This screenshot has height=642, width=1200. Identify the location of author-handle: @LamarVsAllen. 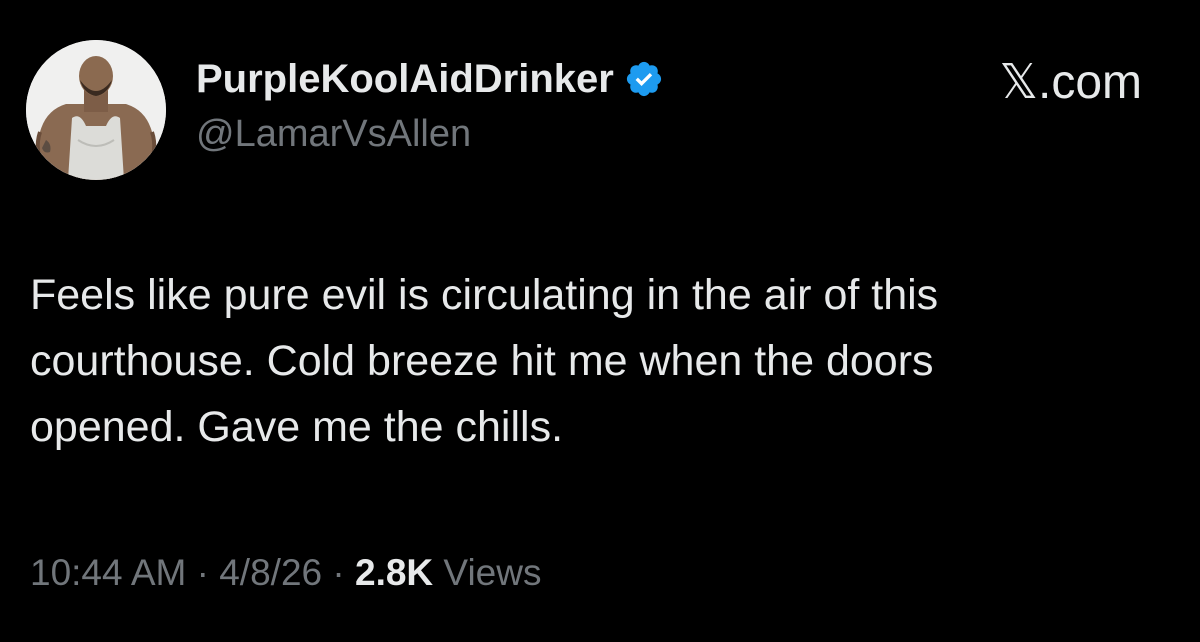
(333, 134).